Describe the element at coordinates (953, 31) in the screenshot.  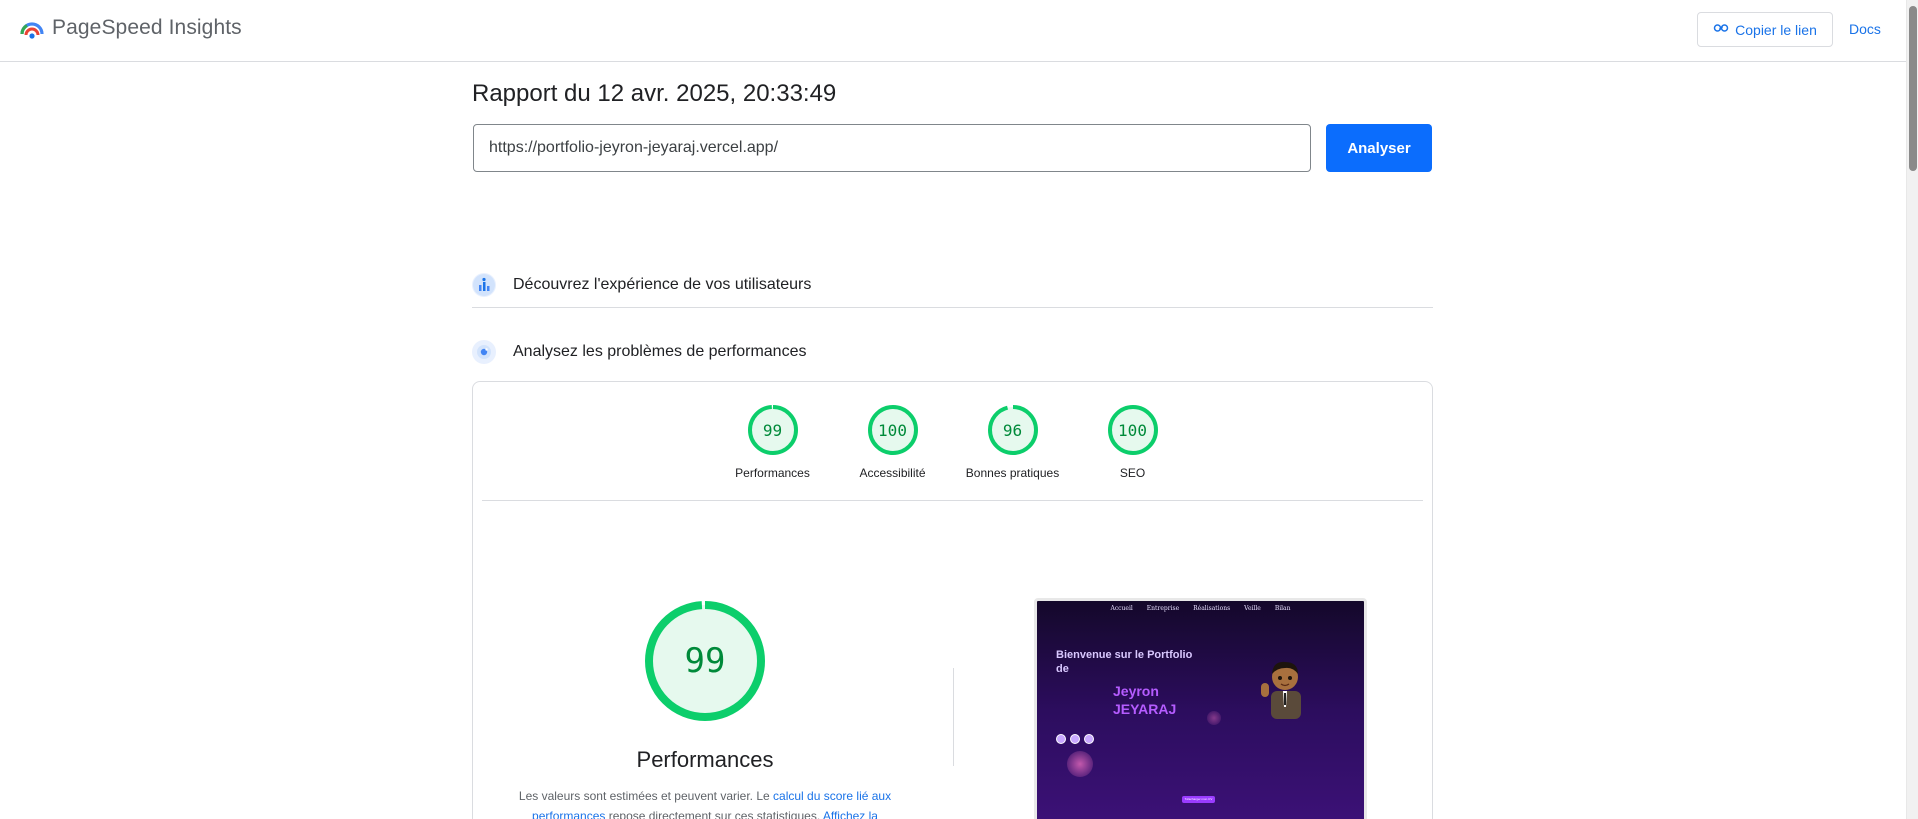
I see `top-app-bar: PageSpeed Insights Copier le lien Docs` at that location.